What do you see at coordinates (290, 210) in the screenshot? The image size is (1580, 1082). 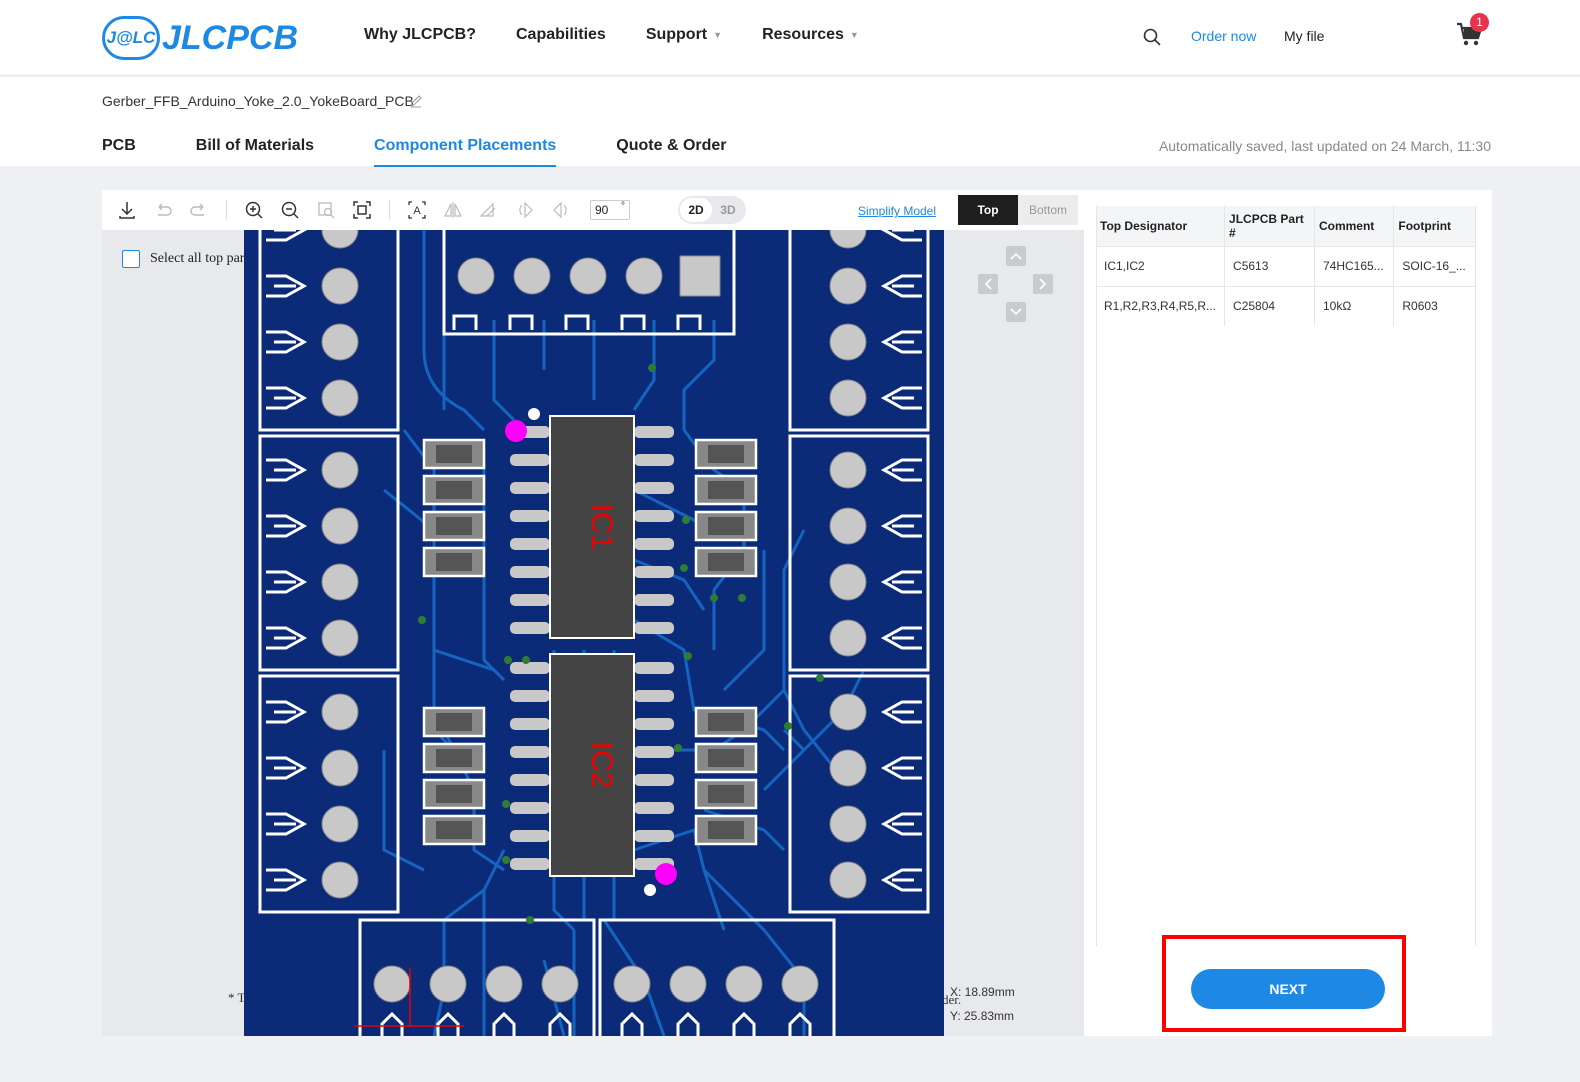 I see `zoom-out-icon` at bounding box center [290, 210].